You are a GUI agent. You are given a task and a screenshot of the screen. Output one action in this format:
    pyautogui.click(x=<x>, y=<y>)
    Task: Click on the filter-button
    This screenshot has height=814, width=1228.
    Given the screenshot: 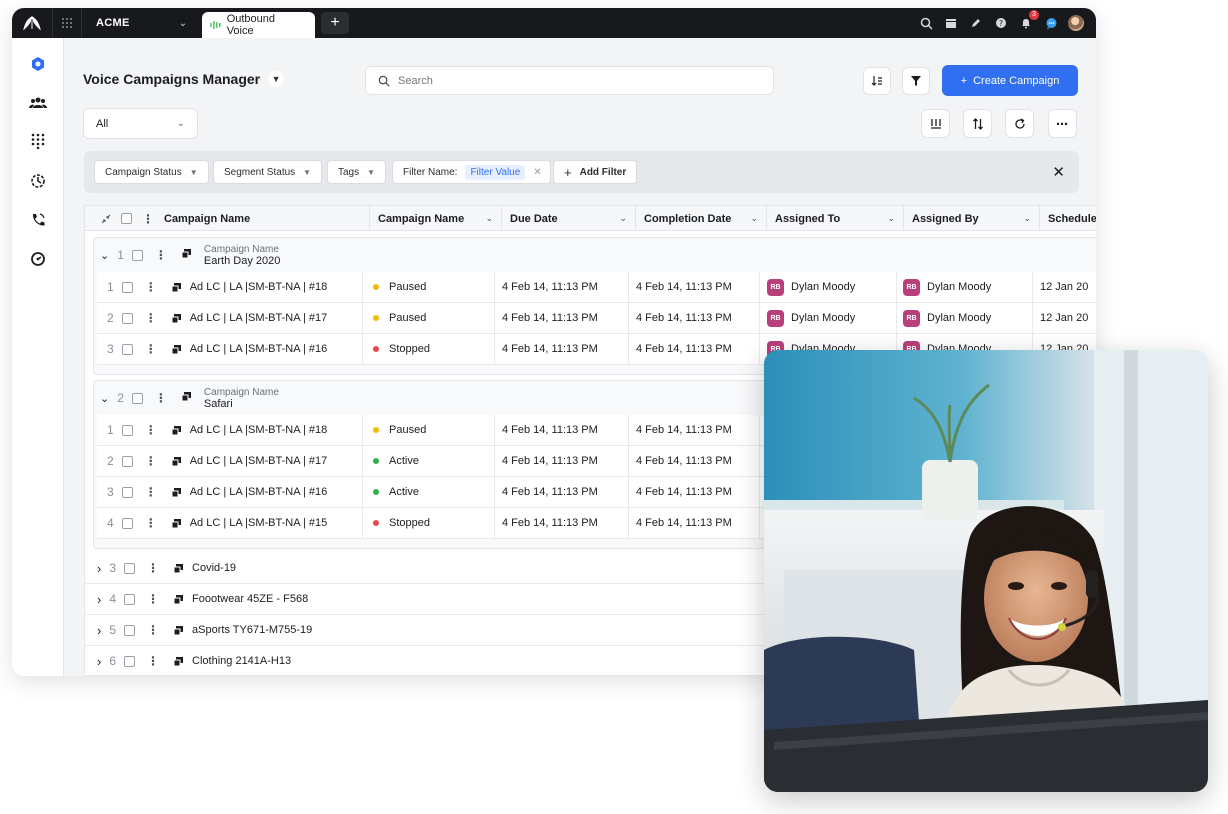 What is the action you would take?
    pyautogui.click(x=916, y=81)
    